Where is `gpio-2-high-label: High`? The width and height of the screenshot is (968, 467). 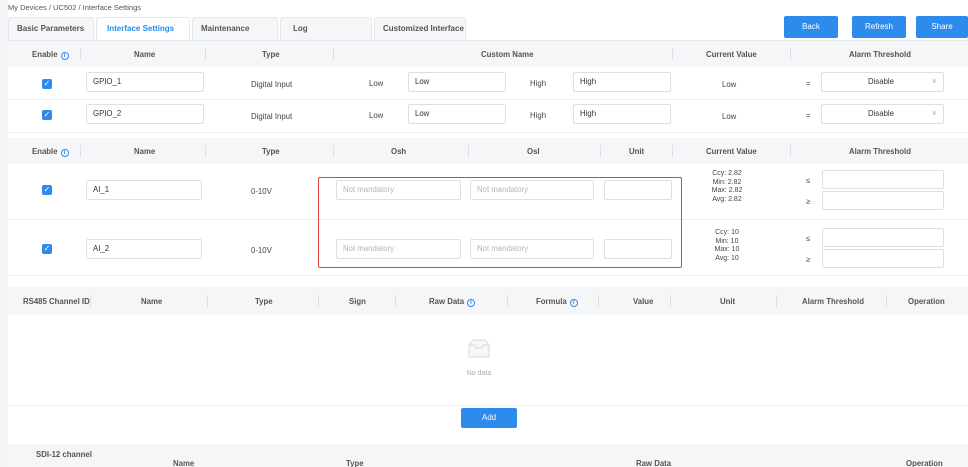
gpio-2-high-label: High is located at coordinates (538, 115).